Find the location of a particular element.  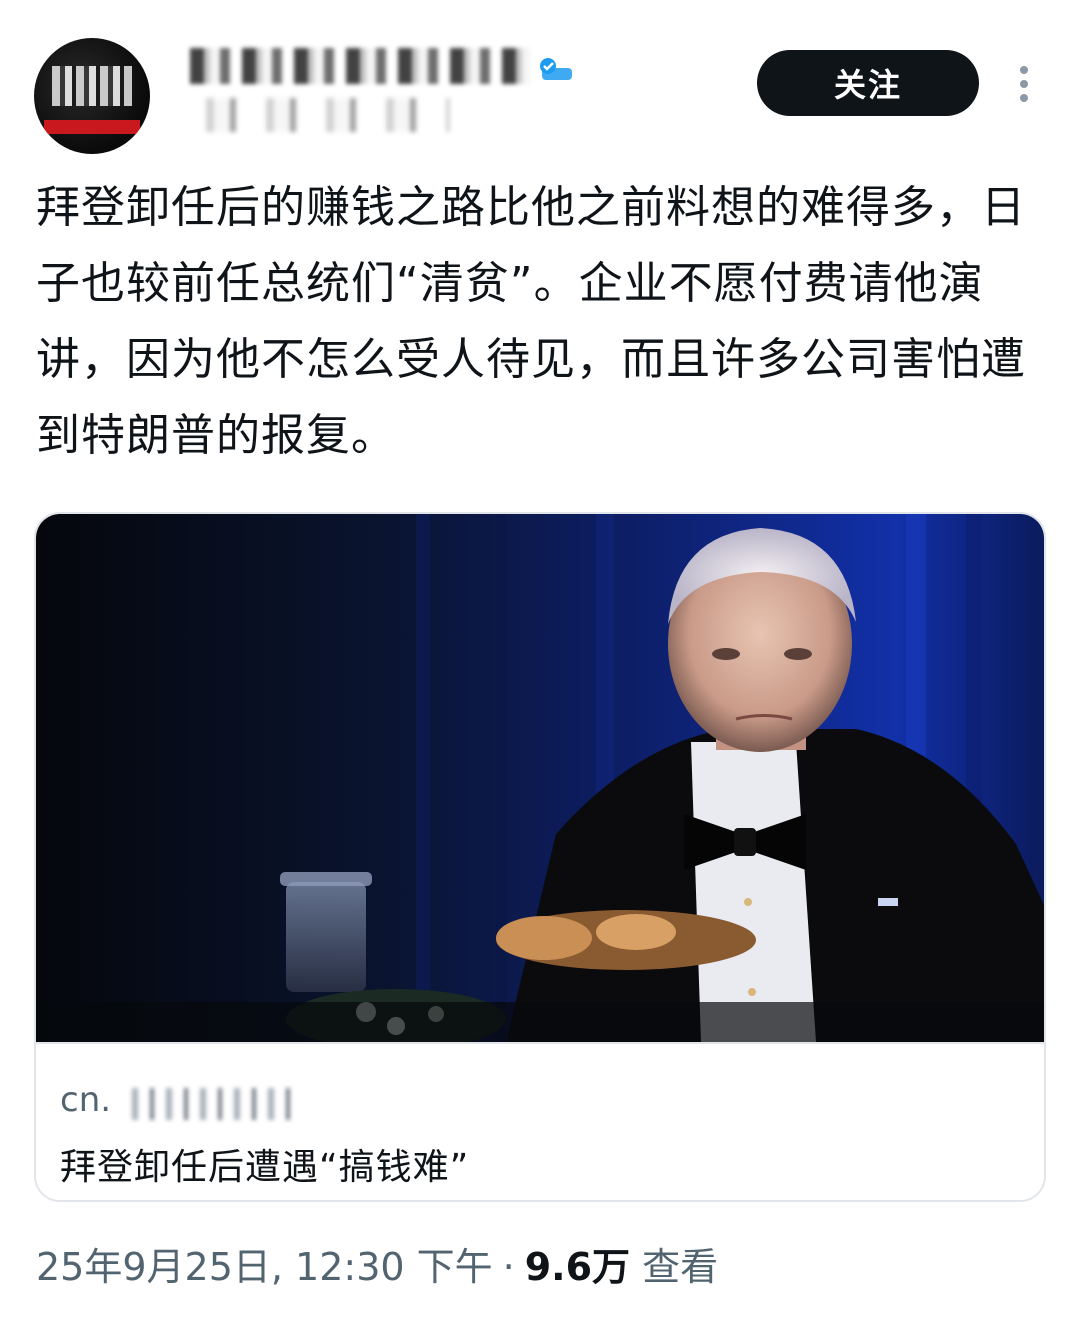

tweet-header: 关注 is located at coordinates (540, 80).